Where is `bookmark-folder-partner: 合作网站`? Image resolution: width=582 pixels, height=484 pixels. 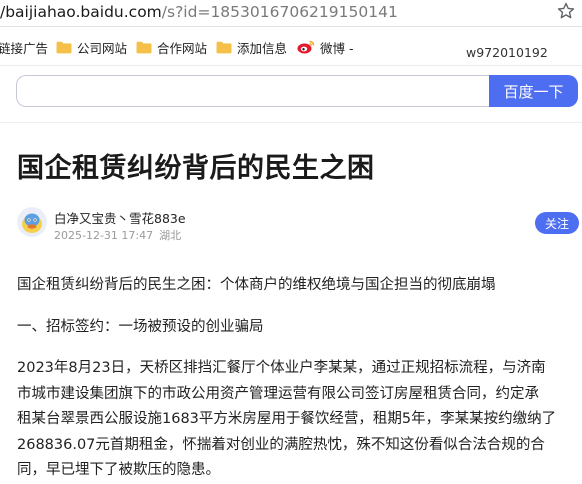
bookmark-folder-partner: 合作网站 is located at coordinates (171, 47).